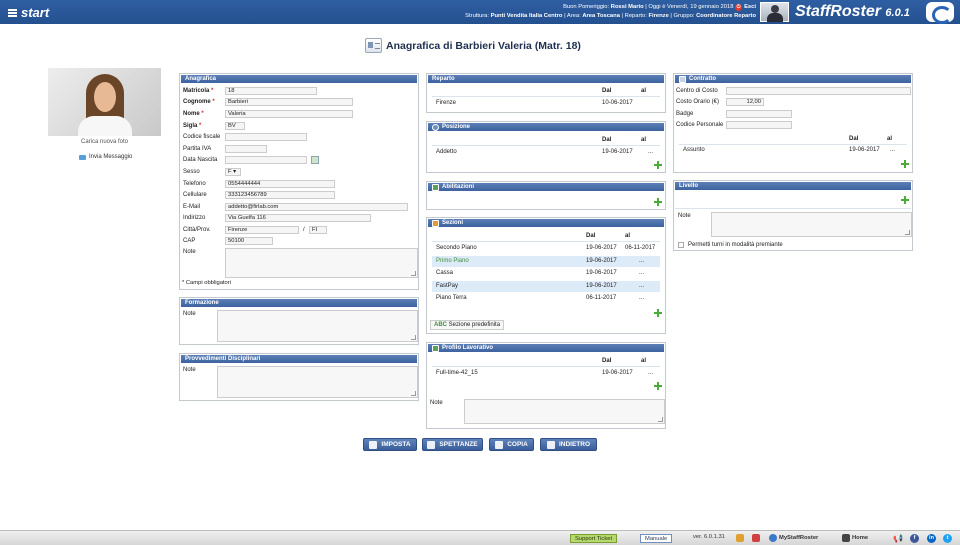 The image size is (960, 545). Describe the element at coordinates (453, 223) in the screenshot. I see `sezioni-title: Sezioni` at that location.